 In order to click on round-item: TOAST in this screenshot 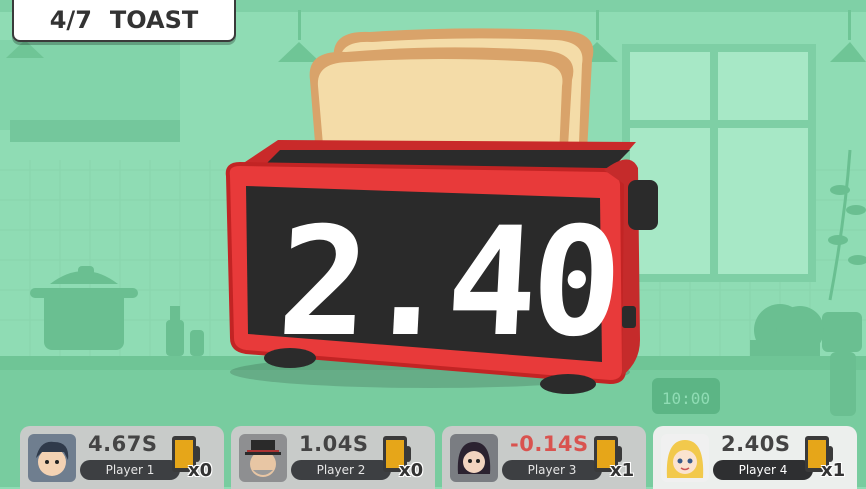, I will do `click(154, 20)`.